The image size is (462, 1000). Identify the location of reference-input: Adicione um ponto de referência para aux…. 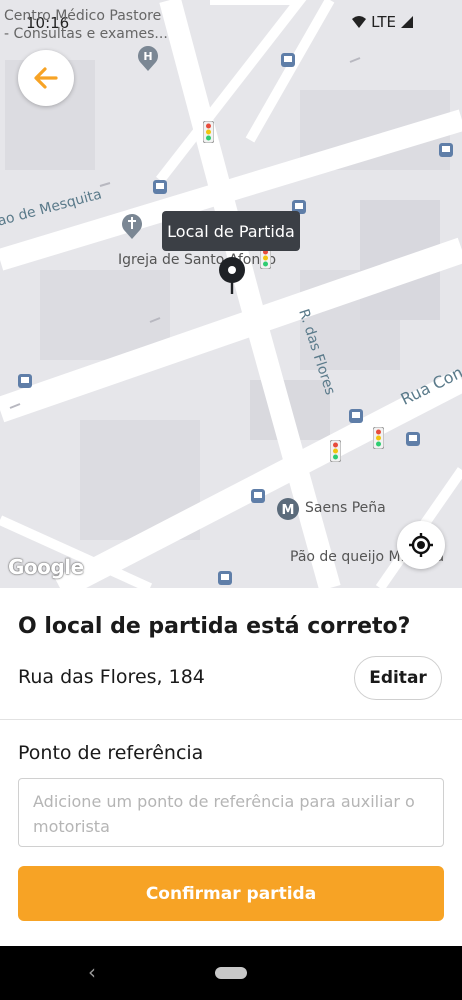
(231, 812).